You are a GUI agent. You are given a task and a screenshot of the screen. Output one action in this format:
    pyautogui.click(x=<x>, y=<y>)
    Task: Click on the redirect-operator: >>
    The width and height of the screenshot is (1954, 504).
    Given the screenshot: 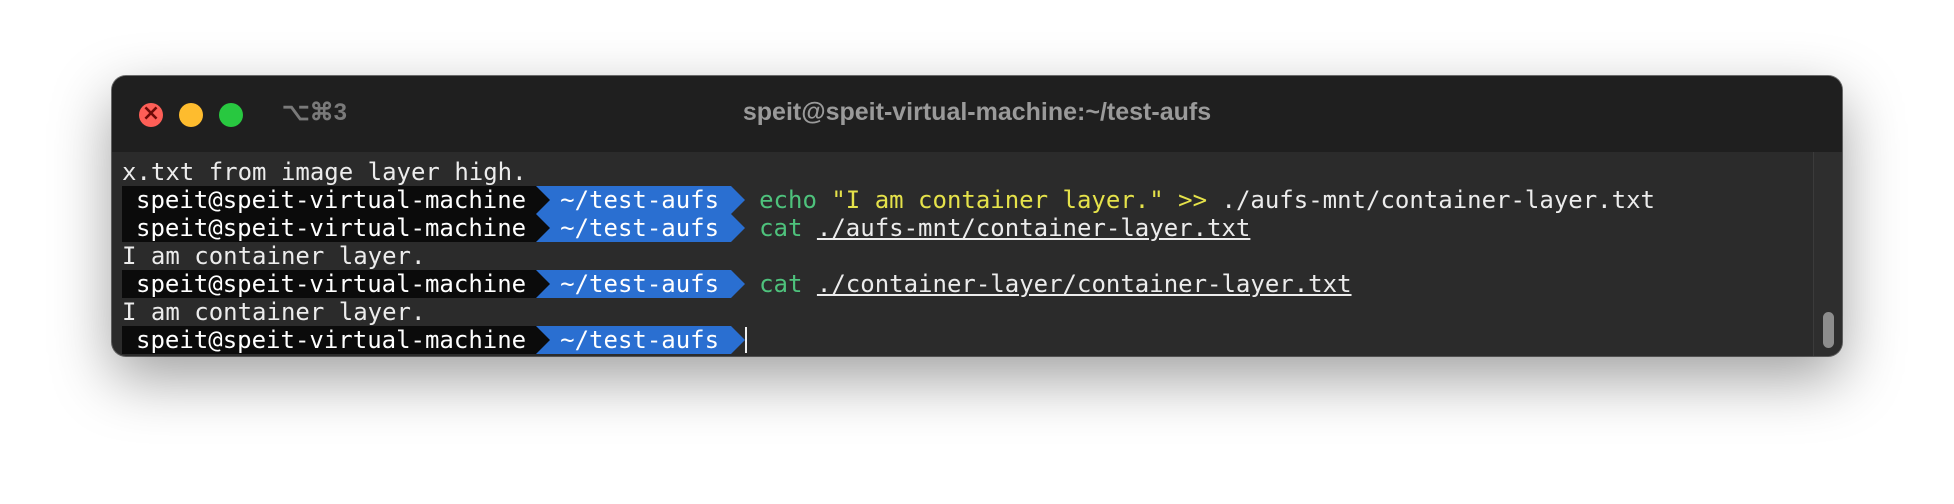 What is the action you would take?
    pyautogui.click(x=1193, y=200)
    